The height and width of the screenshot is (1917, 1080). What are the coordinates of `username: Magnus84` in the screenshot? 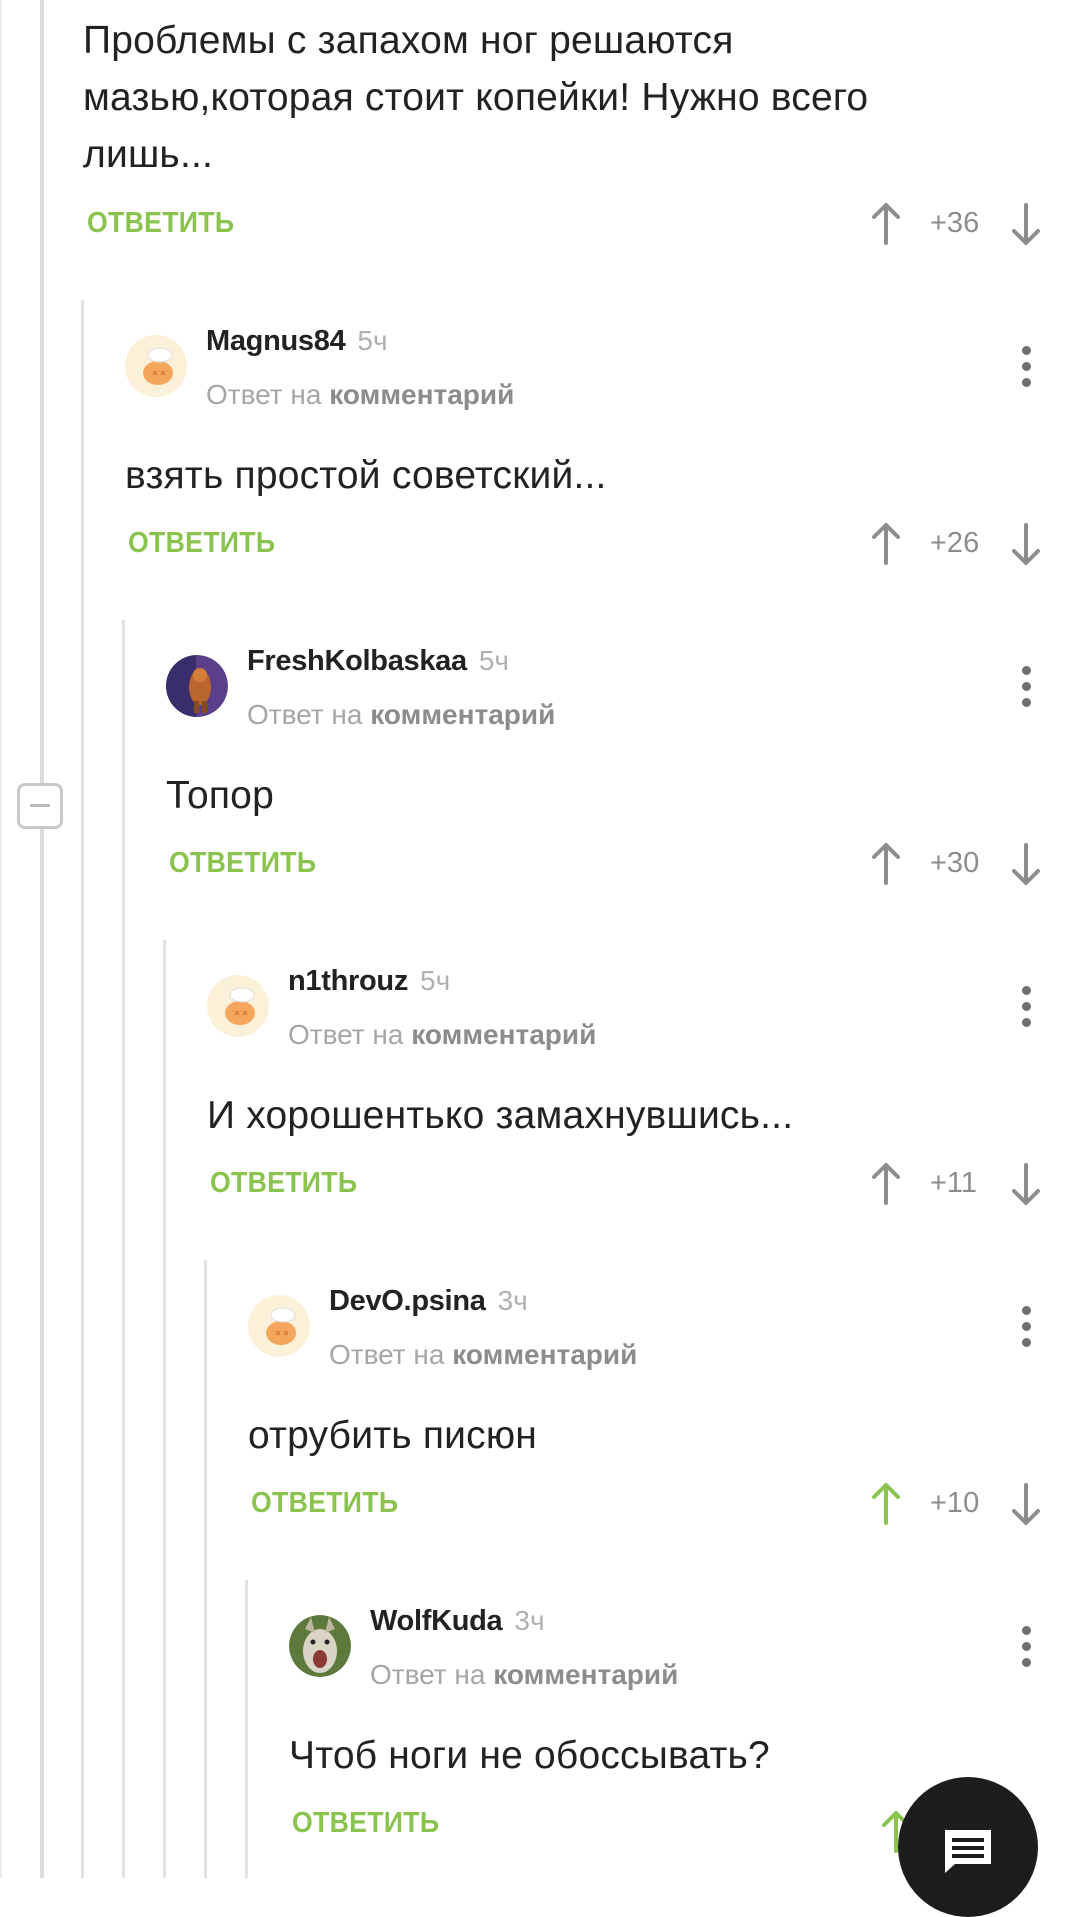 It's located at (276, 341).